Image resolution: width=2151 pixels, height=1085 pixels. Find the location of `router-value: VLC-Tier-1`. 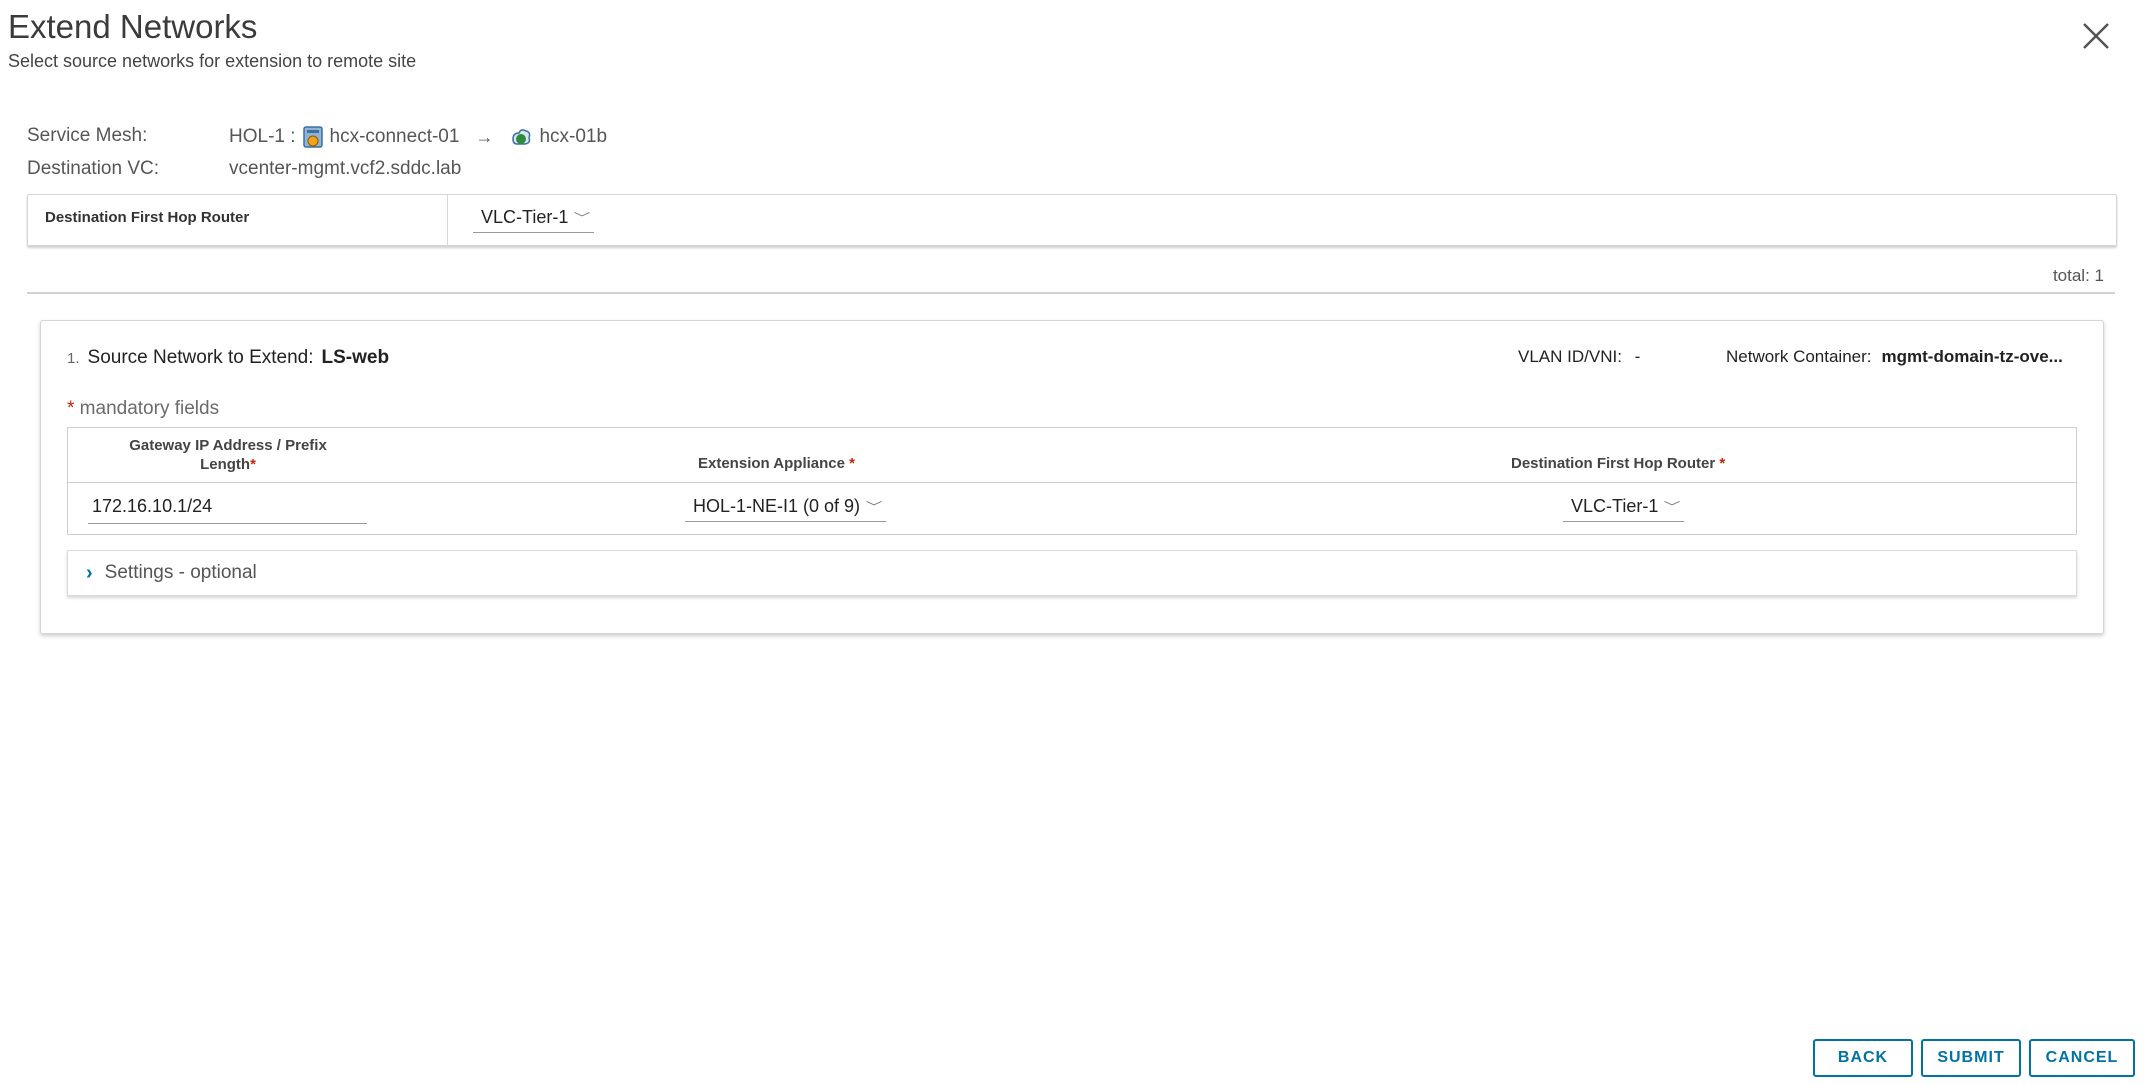

router-value: VLC-Tier-1 is located at coordinates (1615, 506).